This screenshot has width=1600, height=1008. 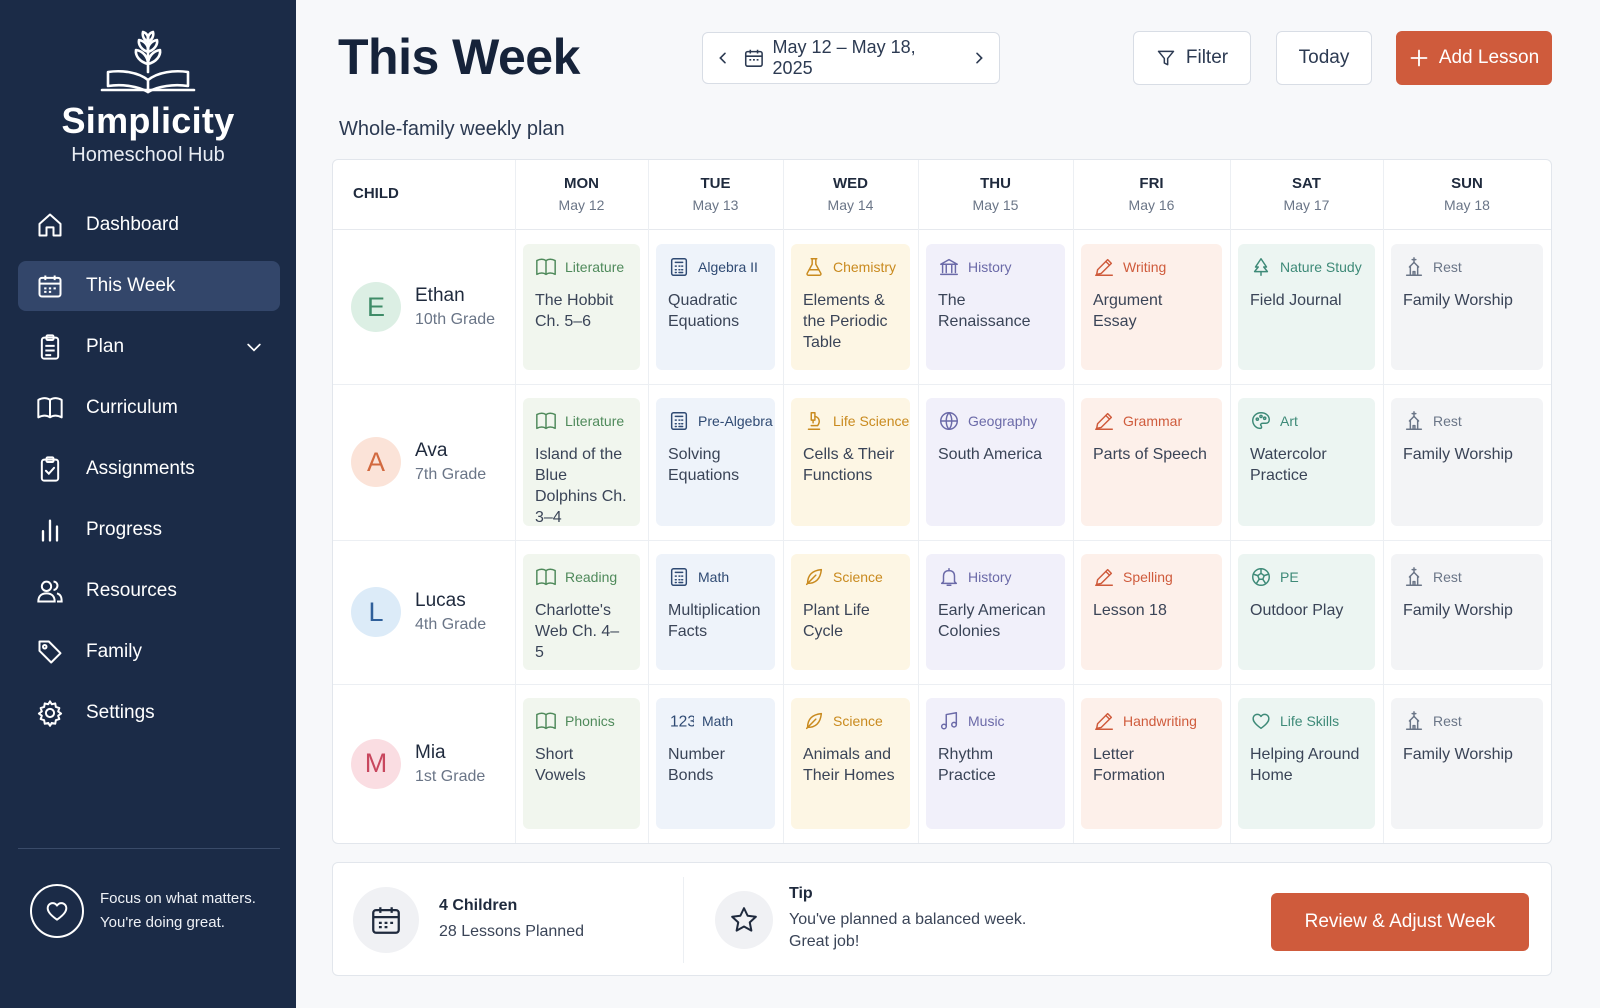 What do you see at coordinates (581, 612) in the screenshot?
I see `lesson-card: Reading Charlotte's Web Ch. 4–5` at bounding box center [581, 612].